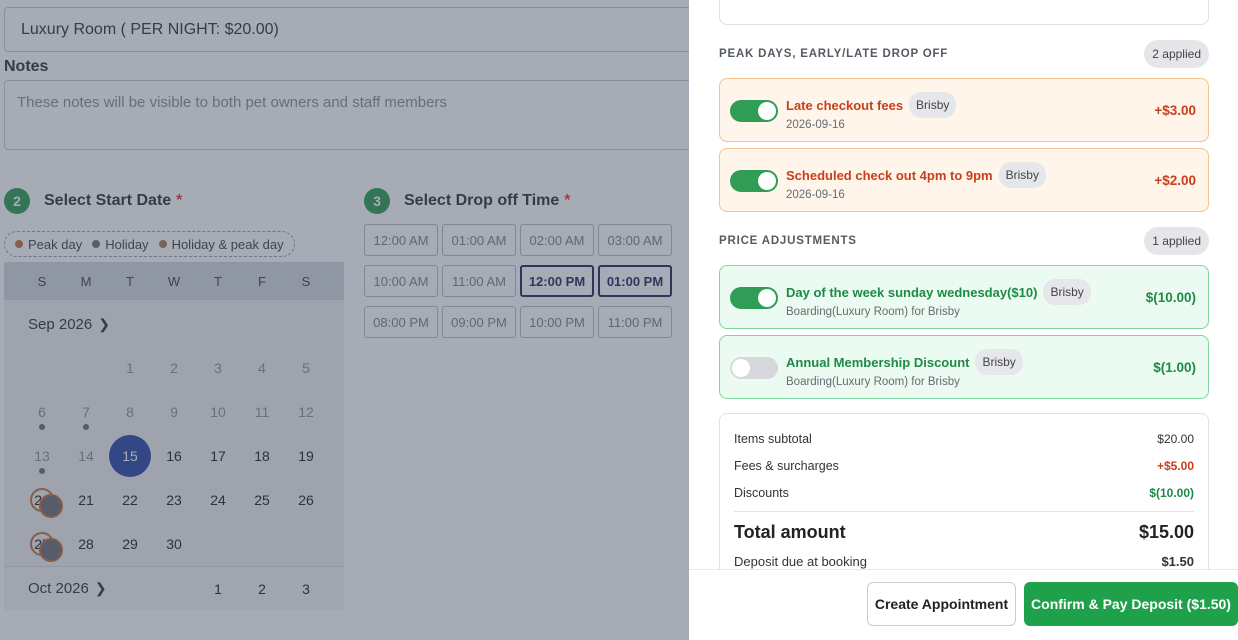 The width and height of the screenshot is (1238, 640). Describe the element at coordinates (964, 493) in the screenshot. I see `discounts-row: Discounts $(10.00)` at that location.